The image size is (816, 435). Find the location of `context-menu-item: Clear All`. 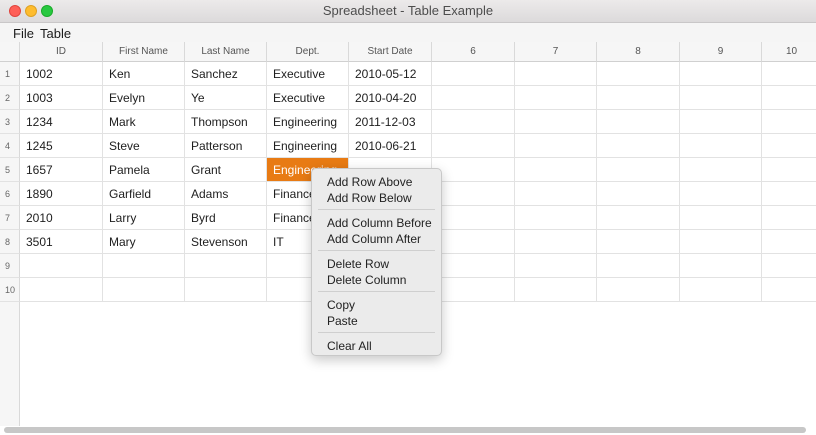

context-menu-item: Clear All is located at coordinates (349, 346).